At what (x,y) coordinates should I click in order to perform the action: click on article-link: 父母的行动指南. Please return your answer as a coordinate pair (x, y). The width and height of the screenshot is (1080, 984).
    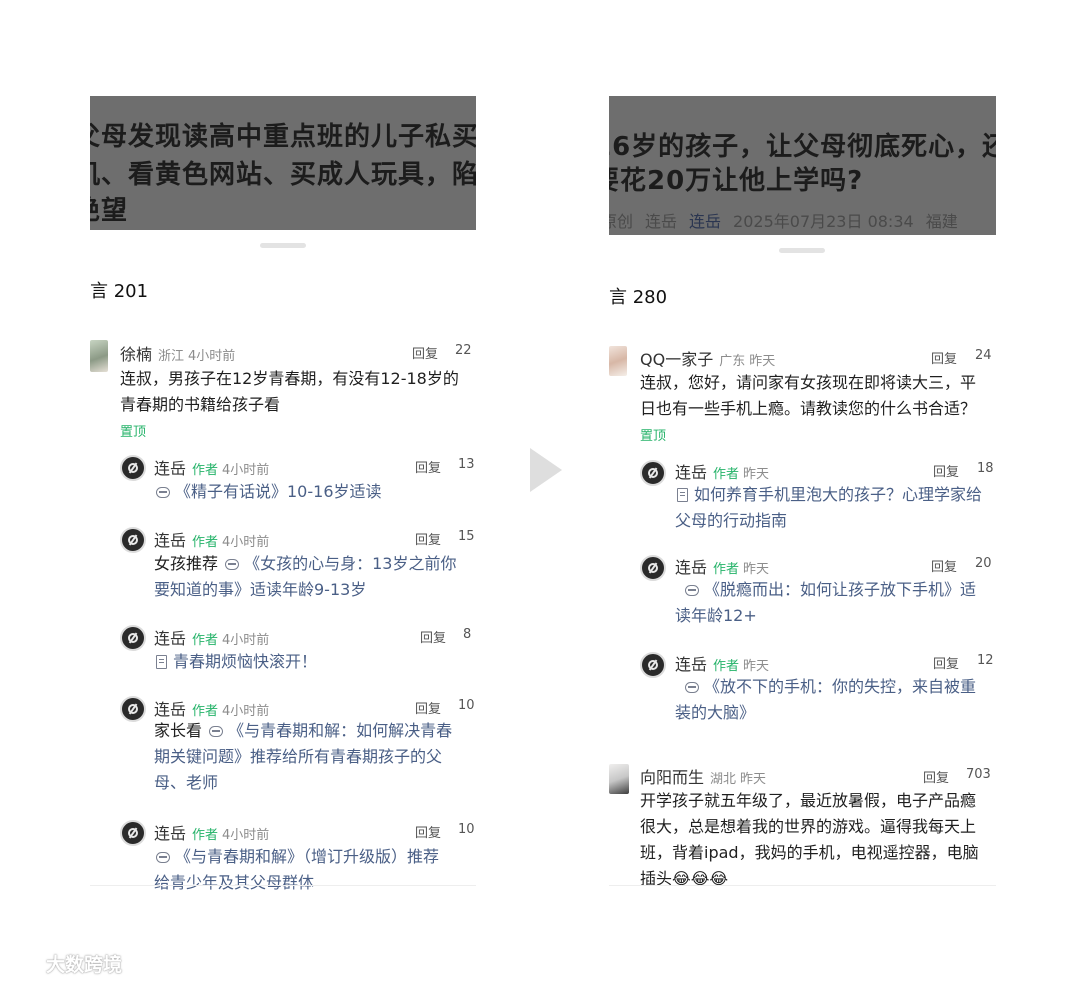
    Looking at the image, I should click on (731, 520).